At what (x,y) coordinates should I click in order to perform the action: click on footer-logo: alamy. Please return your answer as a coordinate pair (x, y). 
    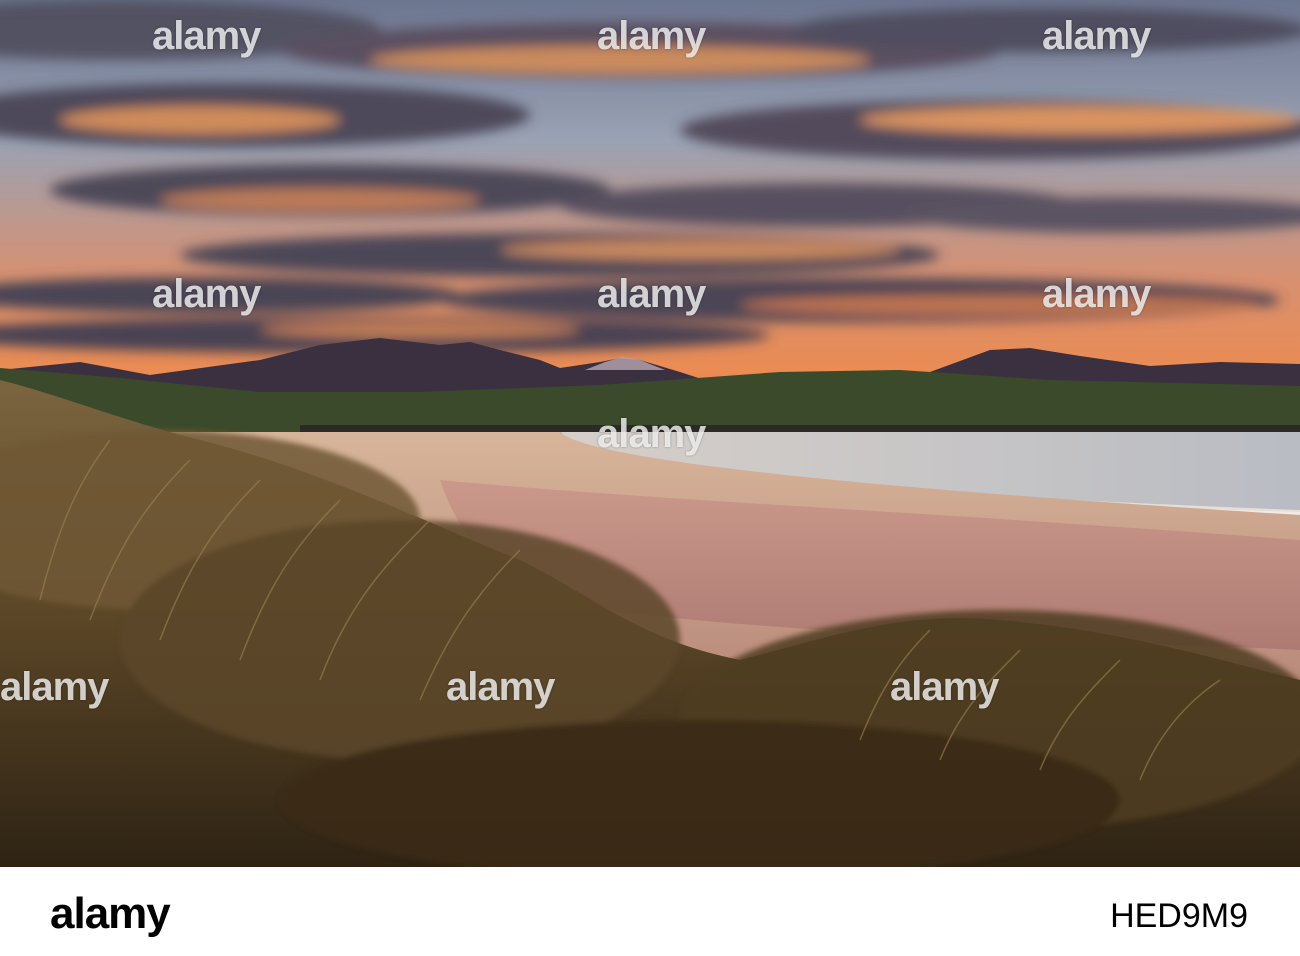
    Looking at the image, I should click on (110, 913).